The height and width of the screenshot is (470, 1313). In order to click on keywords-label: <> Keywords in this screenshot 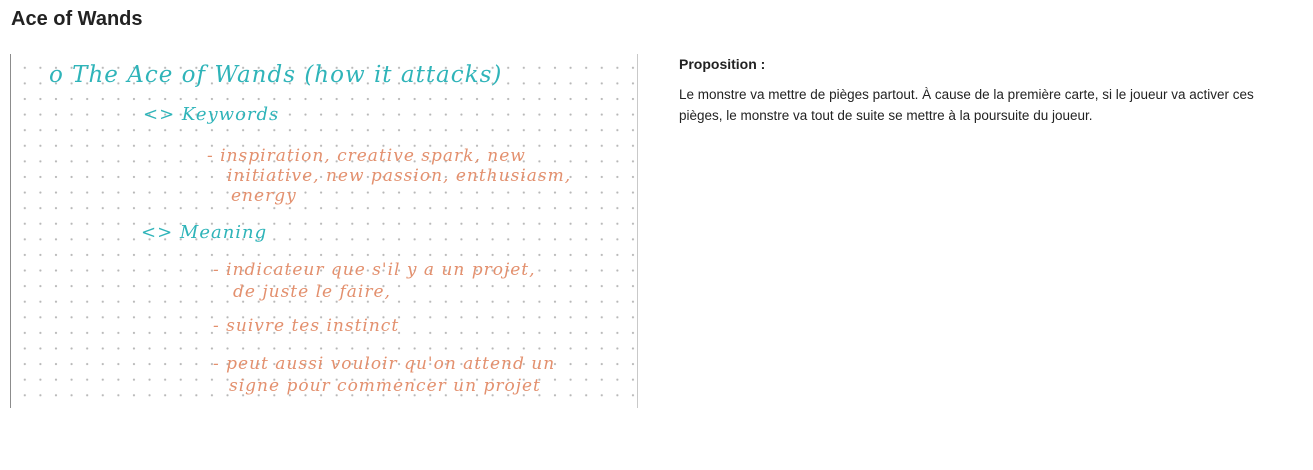, I will do `click(211, 114)`.